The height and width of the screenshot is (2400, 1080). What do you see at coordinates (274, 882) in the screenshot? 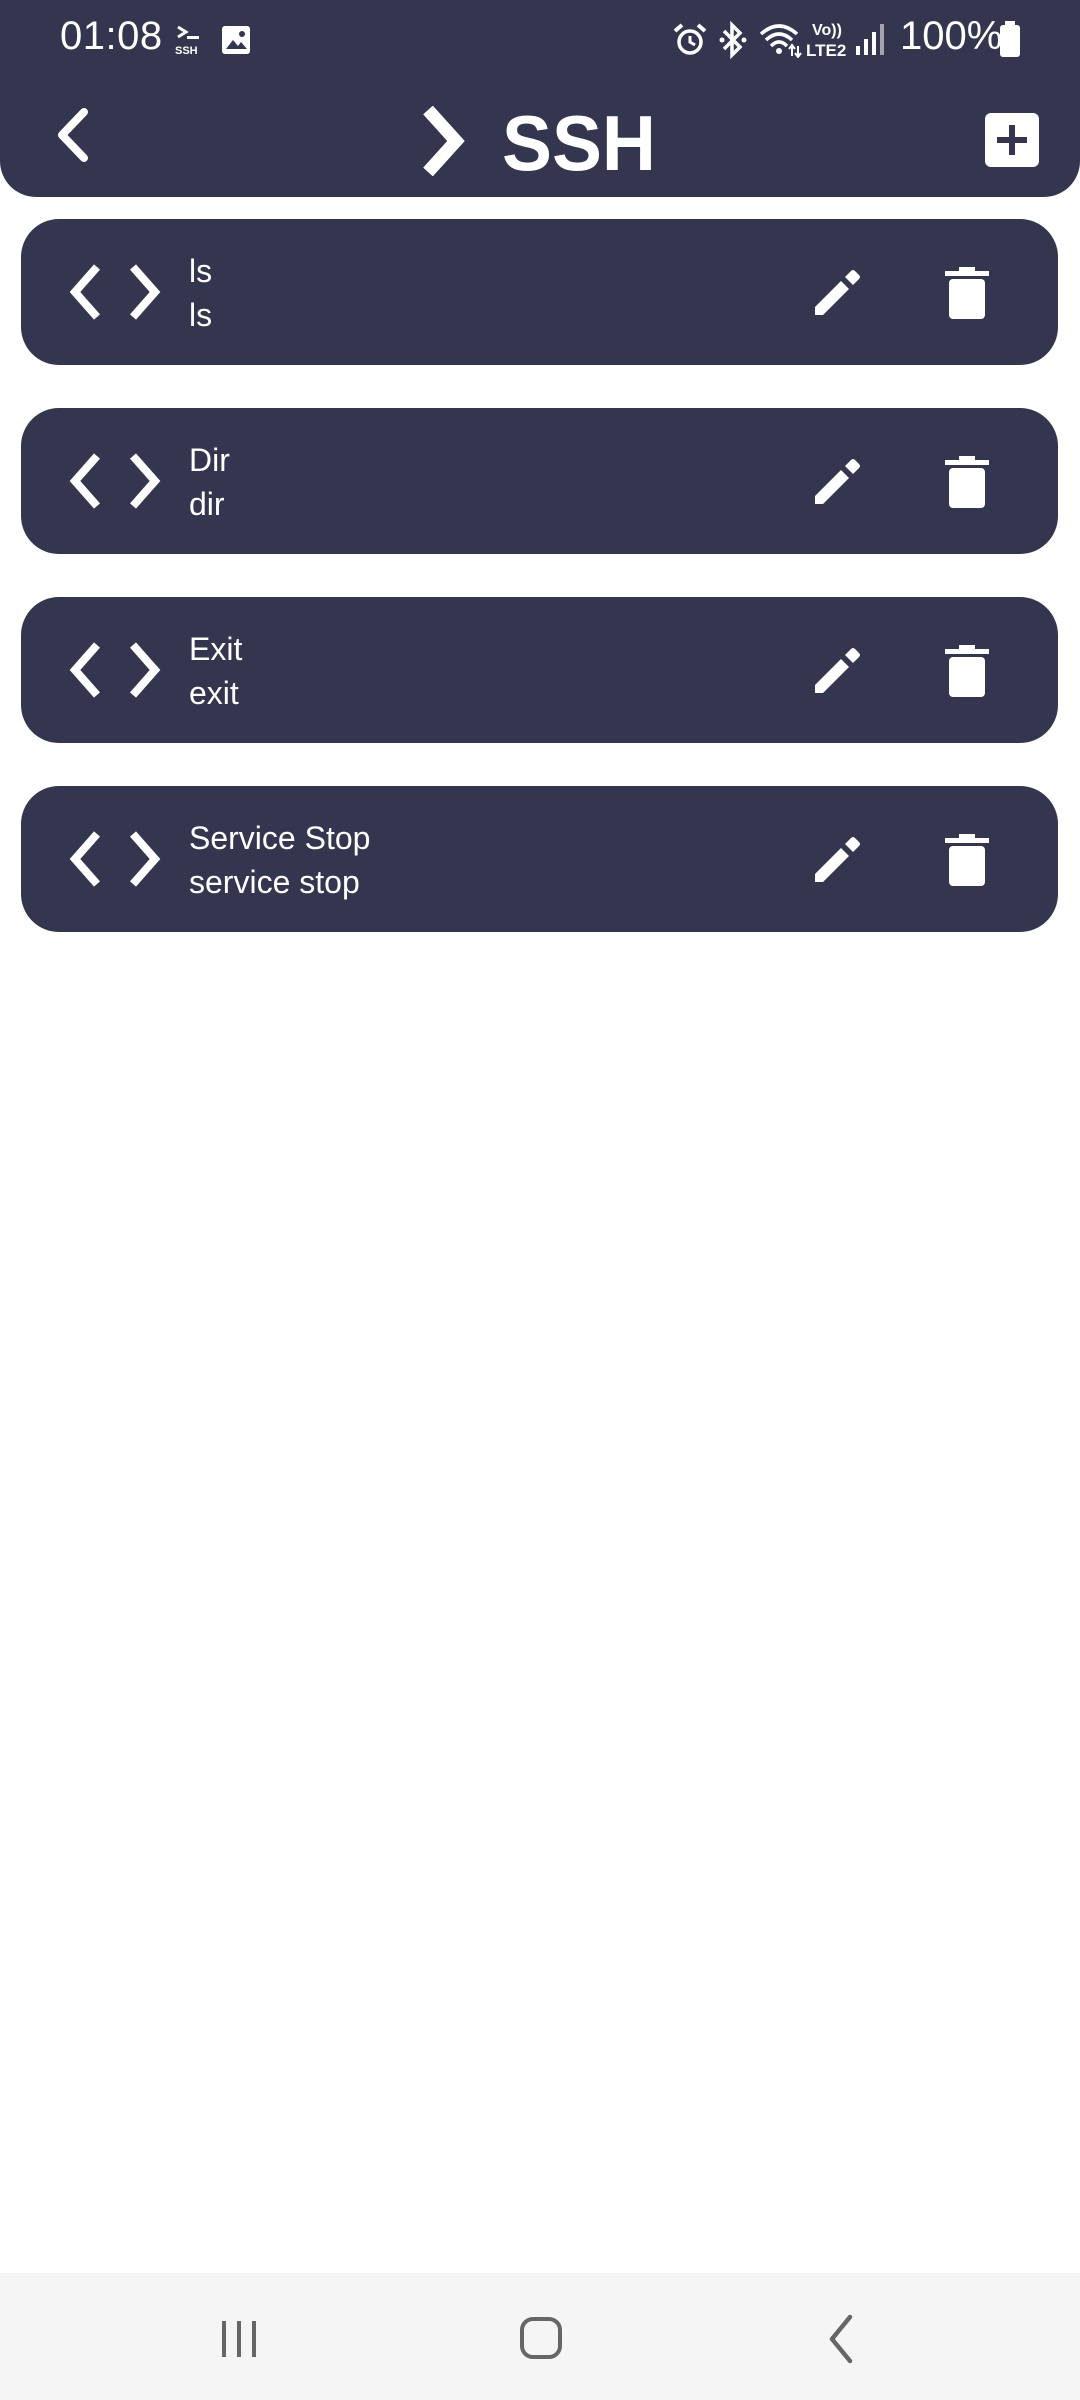
I see `command-text: service stop` at bounding box center [274, 882].